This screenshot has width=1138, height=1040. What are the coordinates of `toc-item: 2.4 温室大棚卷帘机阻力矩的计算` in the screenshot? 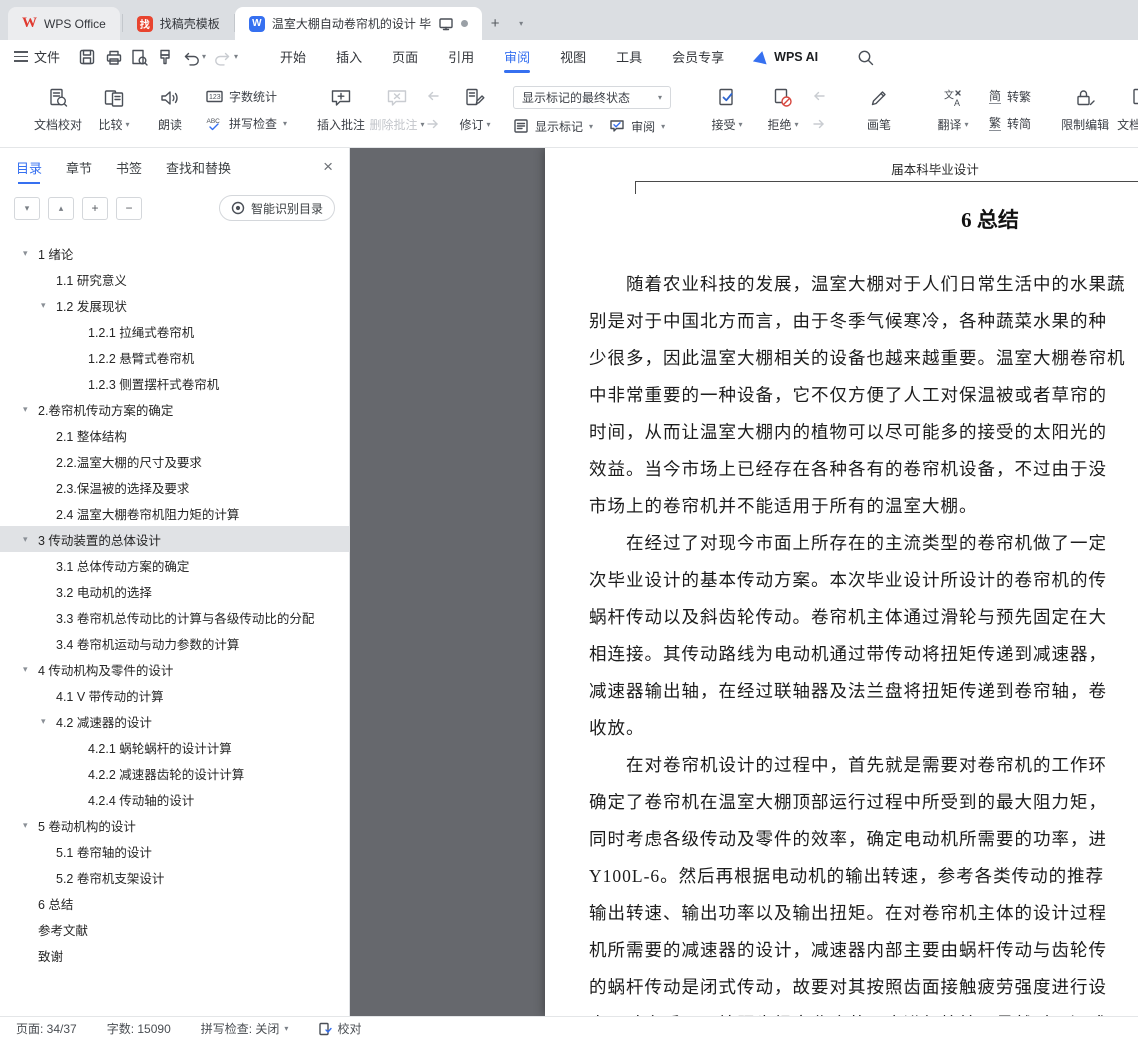 It's located at (174, 513).